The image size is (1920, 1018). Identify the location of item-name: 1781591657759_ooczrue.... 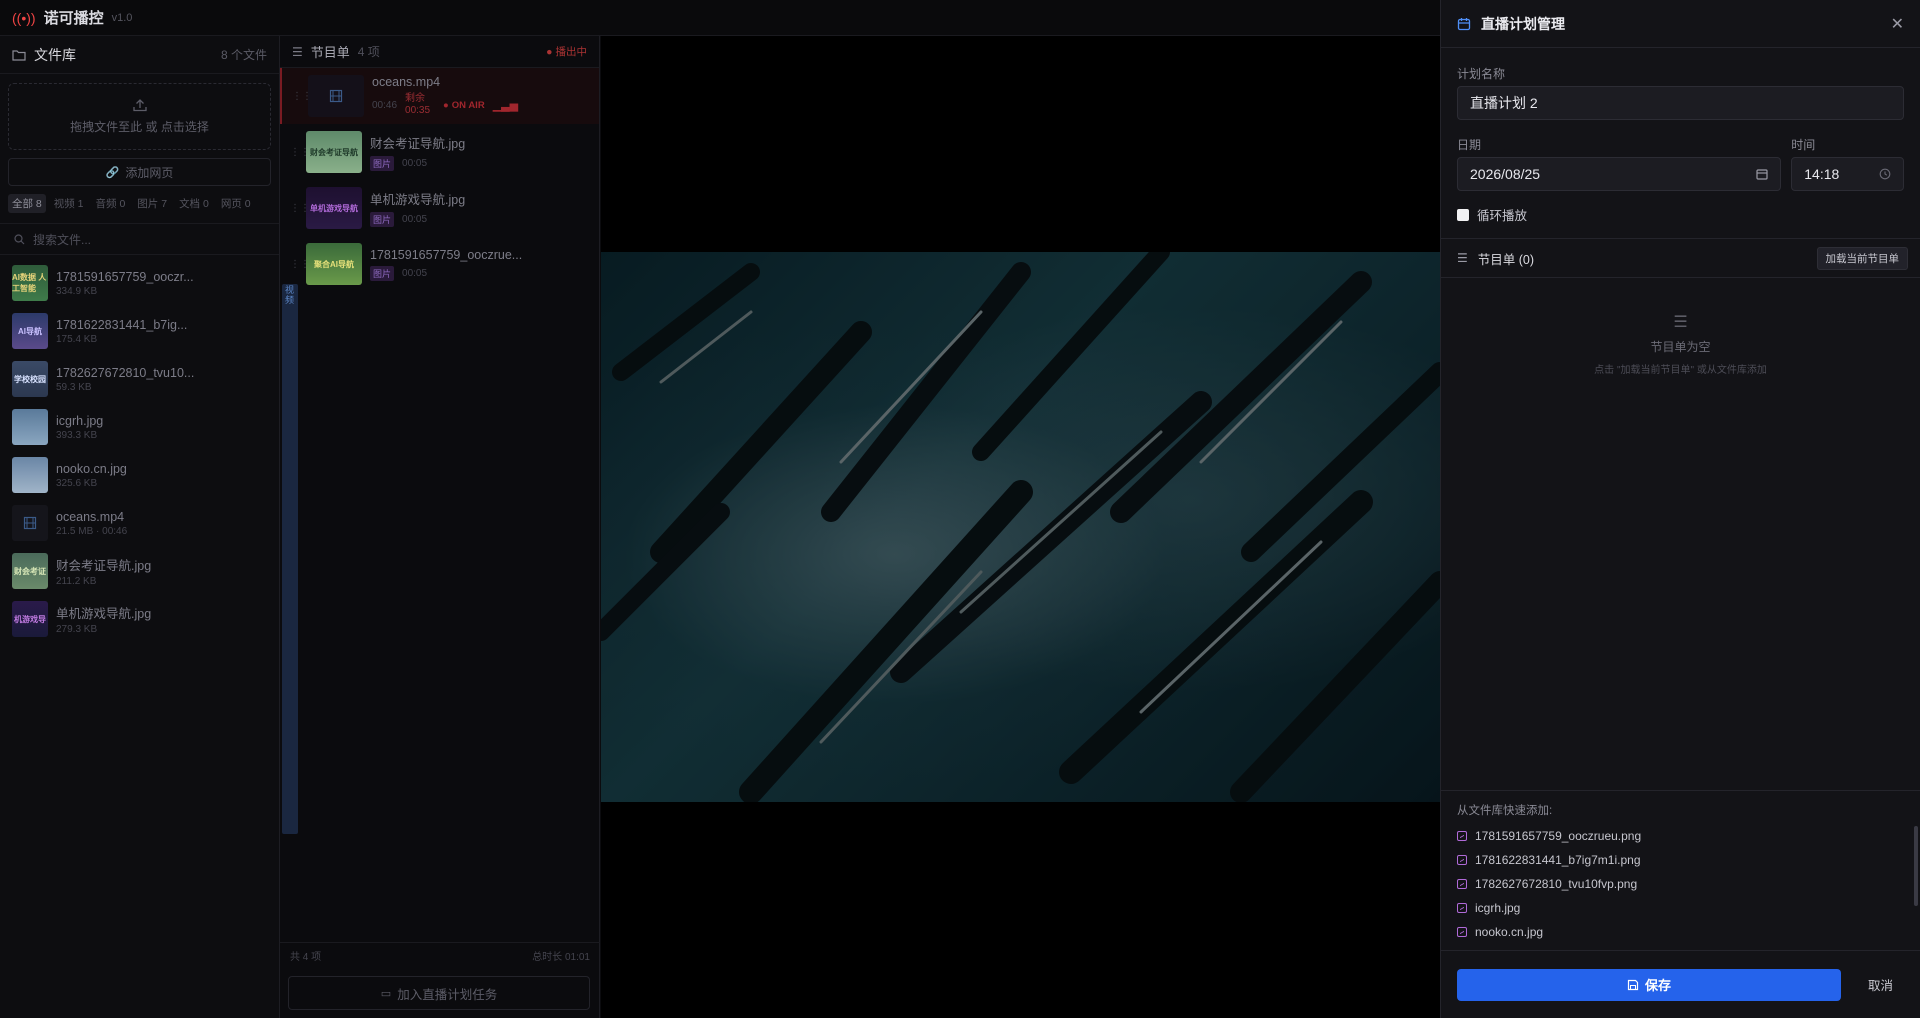
(446, 254).